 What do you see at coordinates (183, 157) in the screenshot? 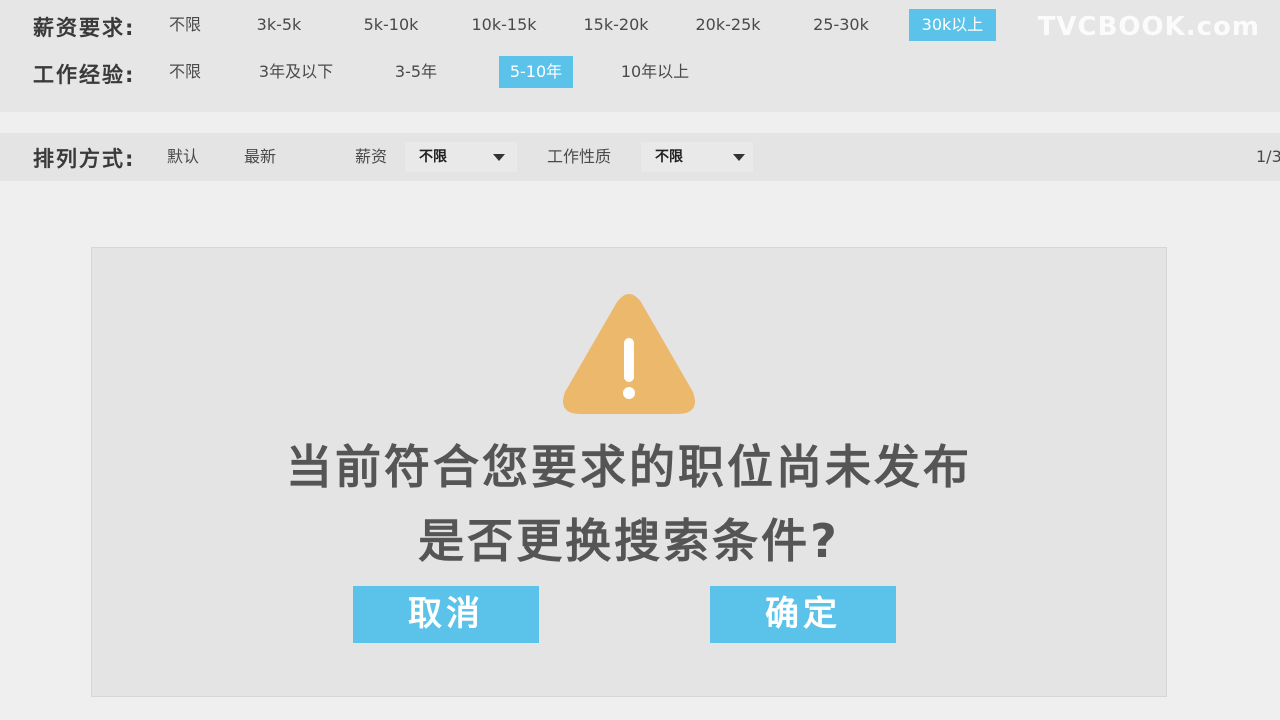
I see `sort-default-option: 默认` at bounding box center [183, 157].